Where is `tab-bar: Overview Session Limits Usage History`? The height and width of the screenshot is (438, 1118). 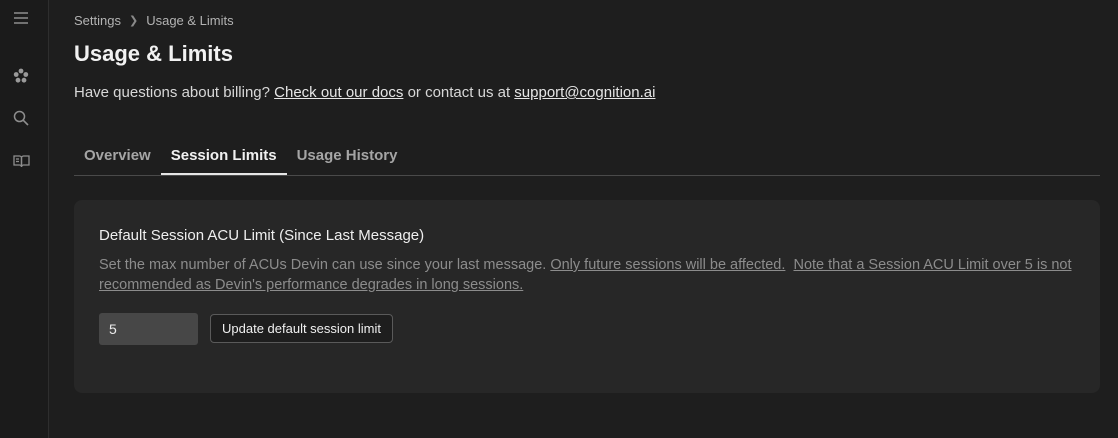
tab-bar: Overview Session Limits Usage History is located at coordinates (587, 157).